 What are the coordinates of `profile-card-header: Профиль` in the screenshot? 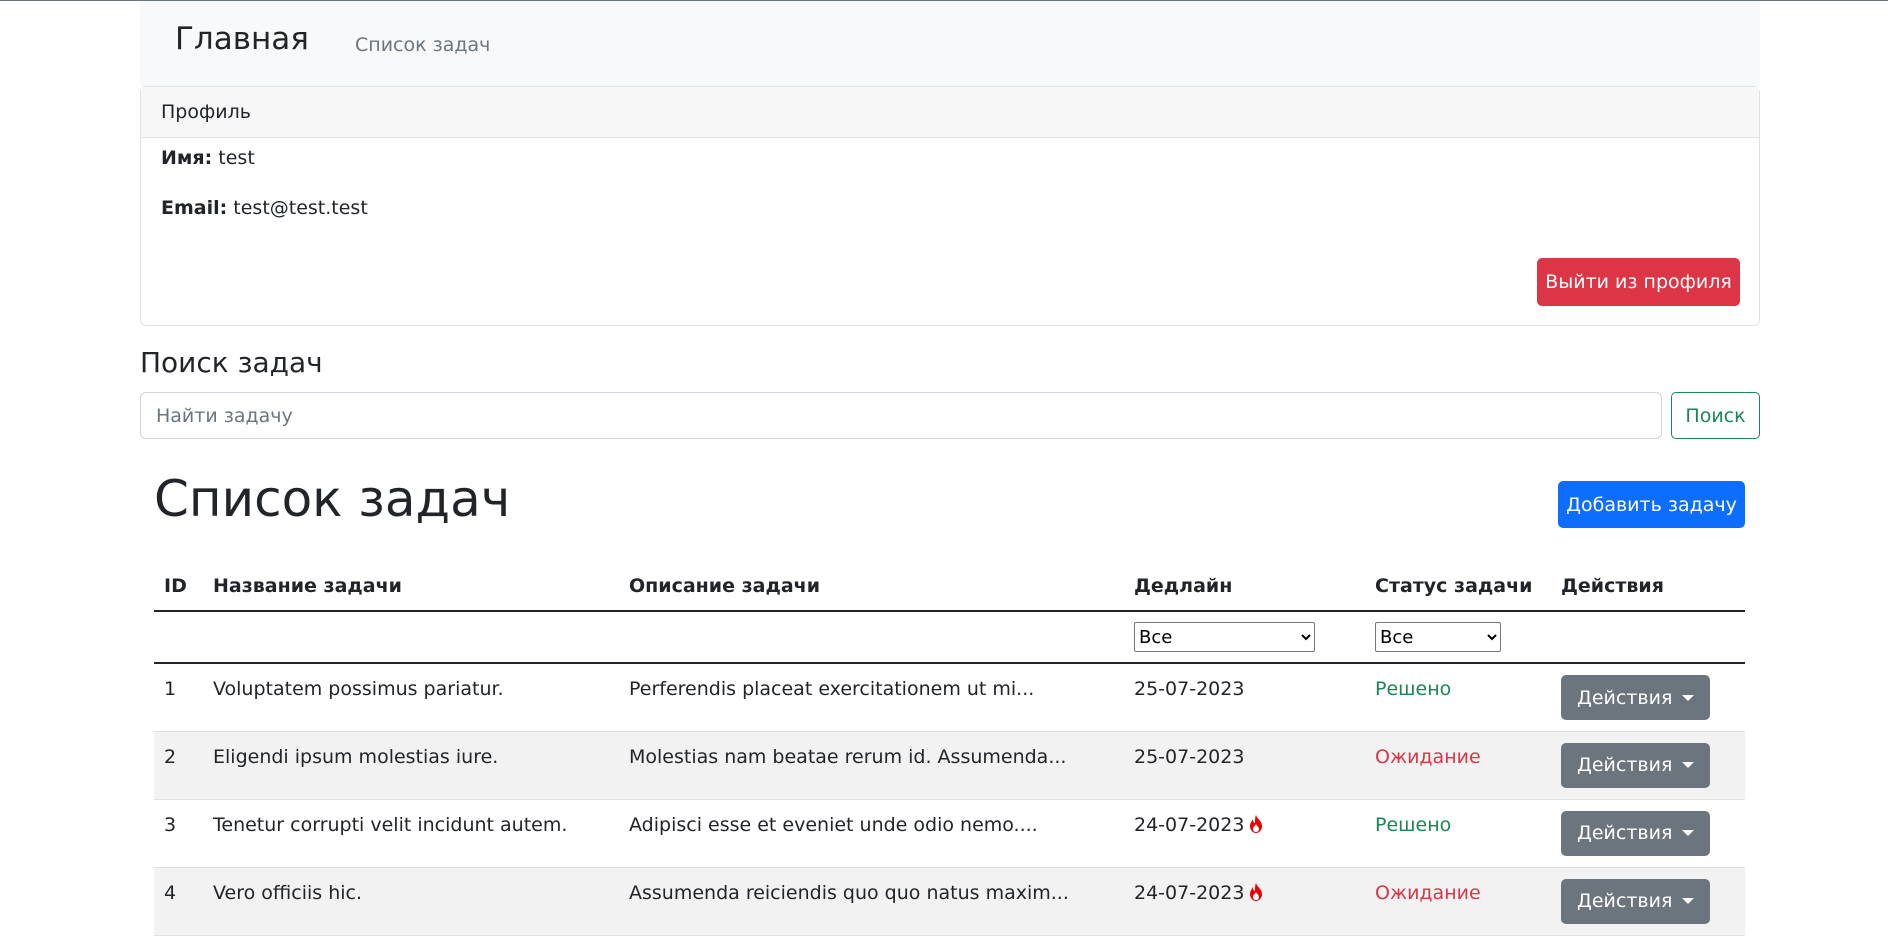 It's located at (950, 112).